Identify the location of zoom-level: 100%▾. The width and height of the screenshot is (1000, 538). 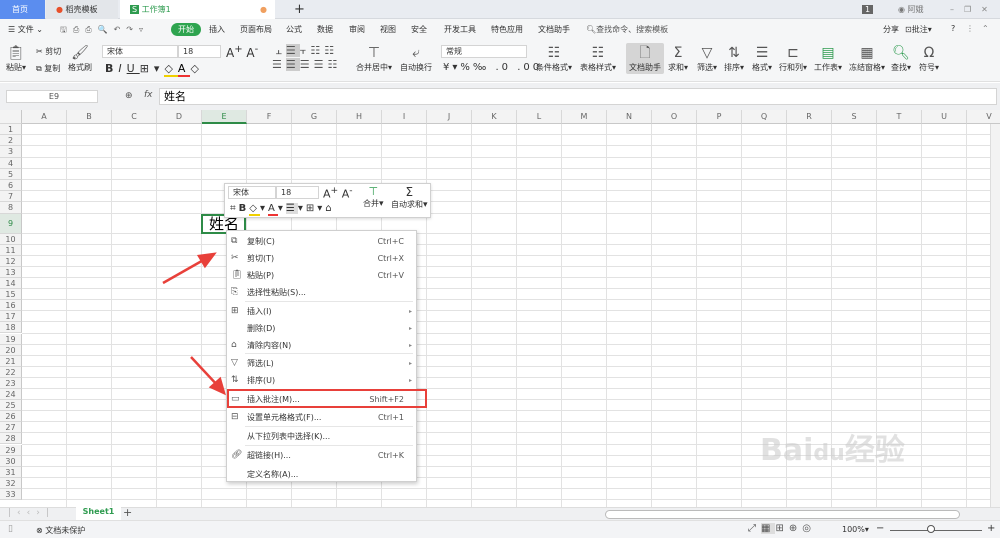
(855, 529).